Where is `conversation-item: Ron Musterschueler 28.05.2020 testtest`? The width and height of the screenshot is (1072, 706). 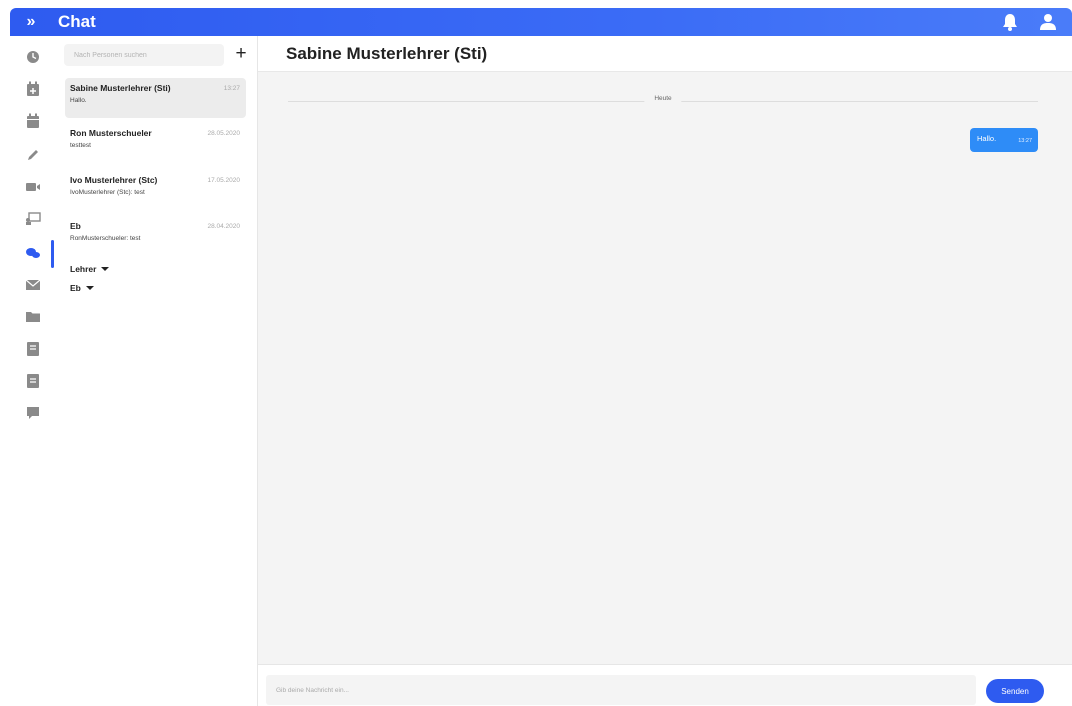
conversation-item: Ron Musterschueler 28.05.2020 testtest is located at coordinates (155, 143).